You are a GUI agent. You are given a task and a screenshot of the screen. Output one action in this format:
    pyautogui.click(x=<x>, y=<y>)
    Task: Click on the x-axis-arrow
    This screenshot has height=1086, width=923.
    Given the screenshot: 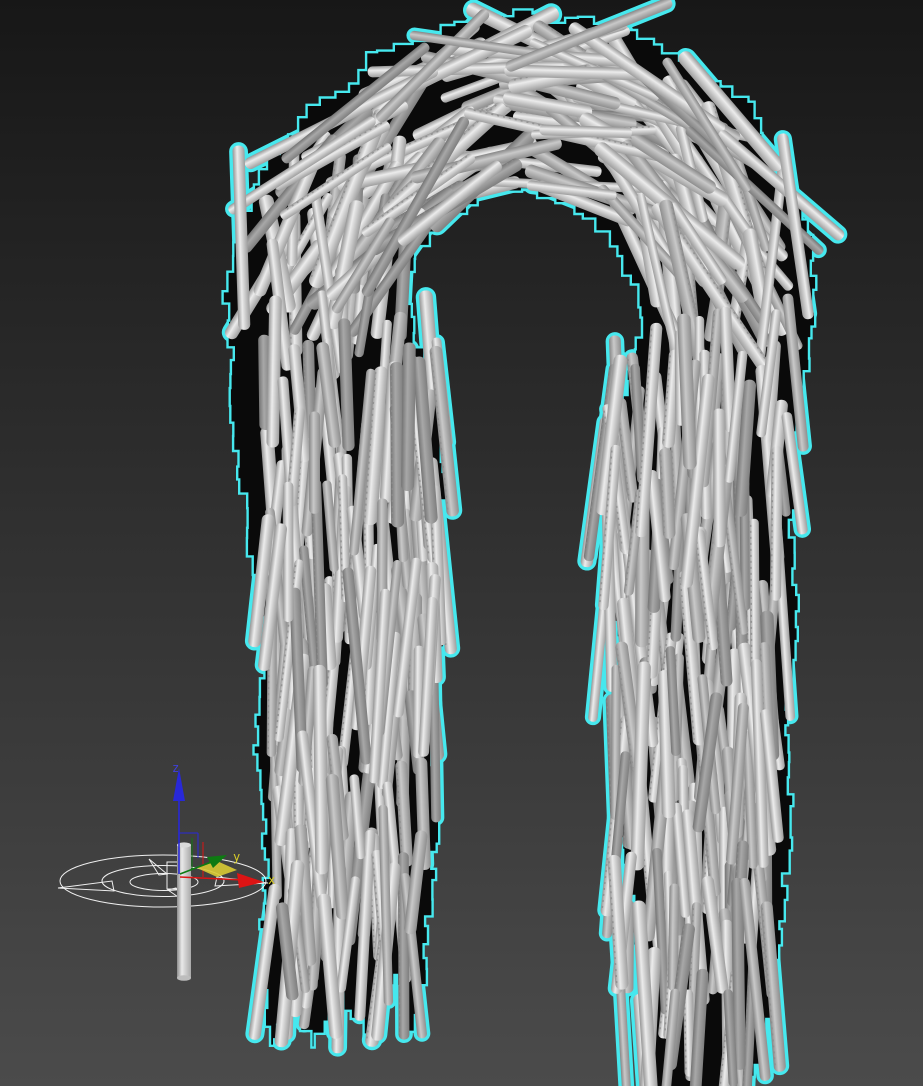 What is the action you would take?
    pyautogui.click(x=250, y=880)
    